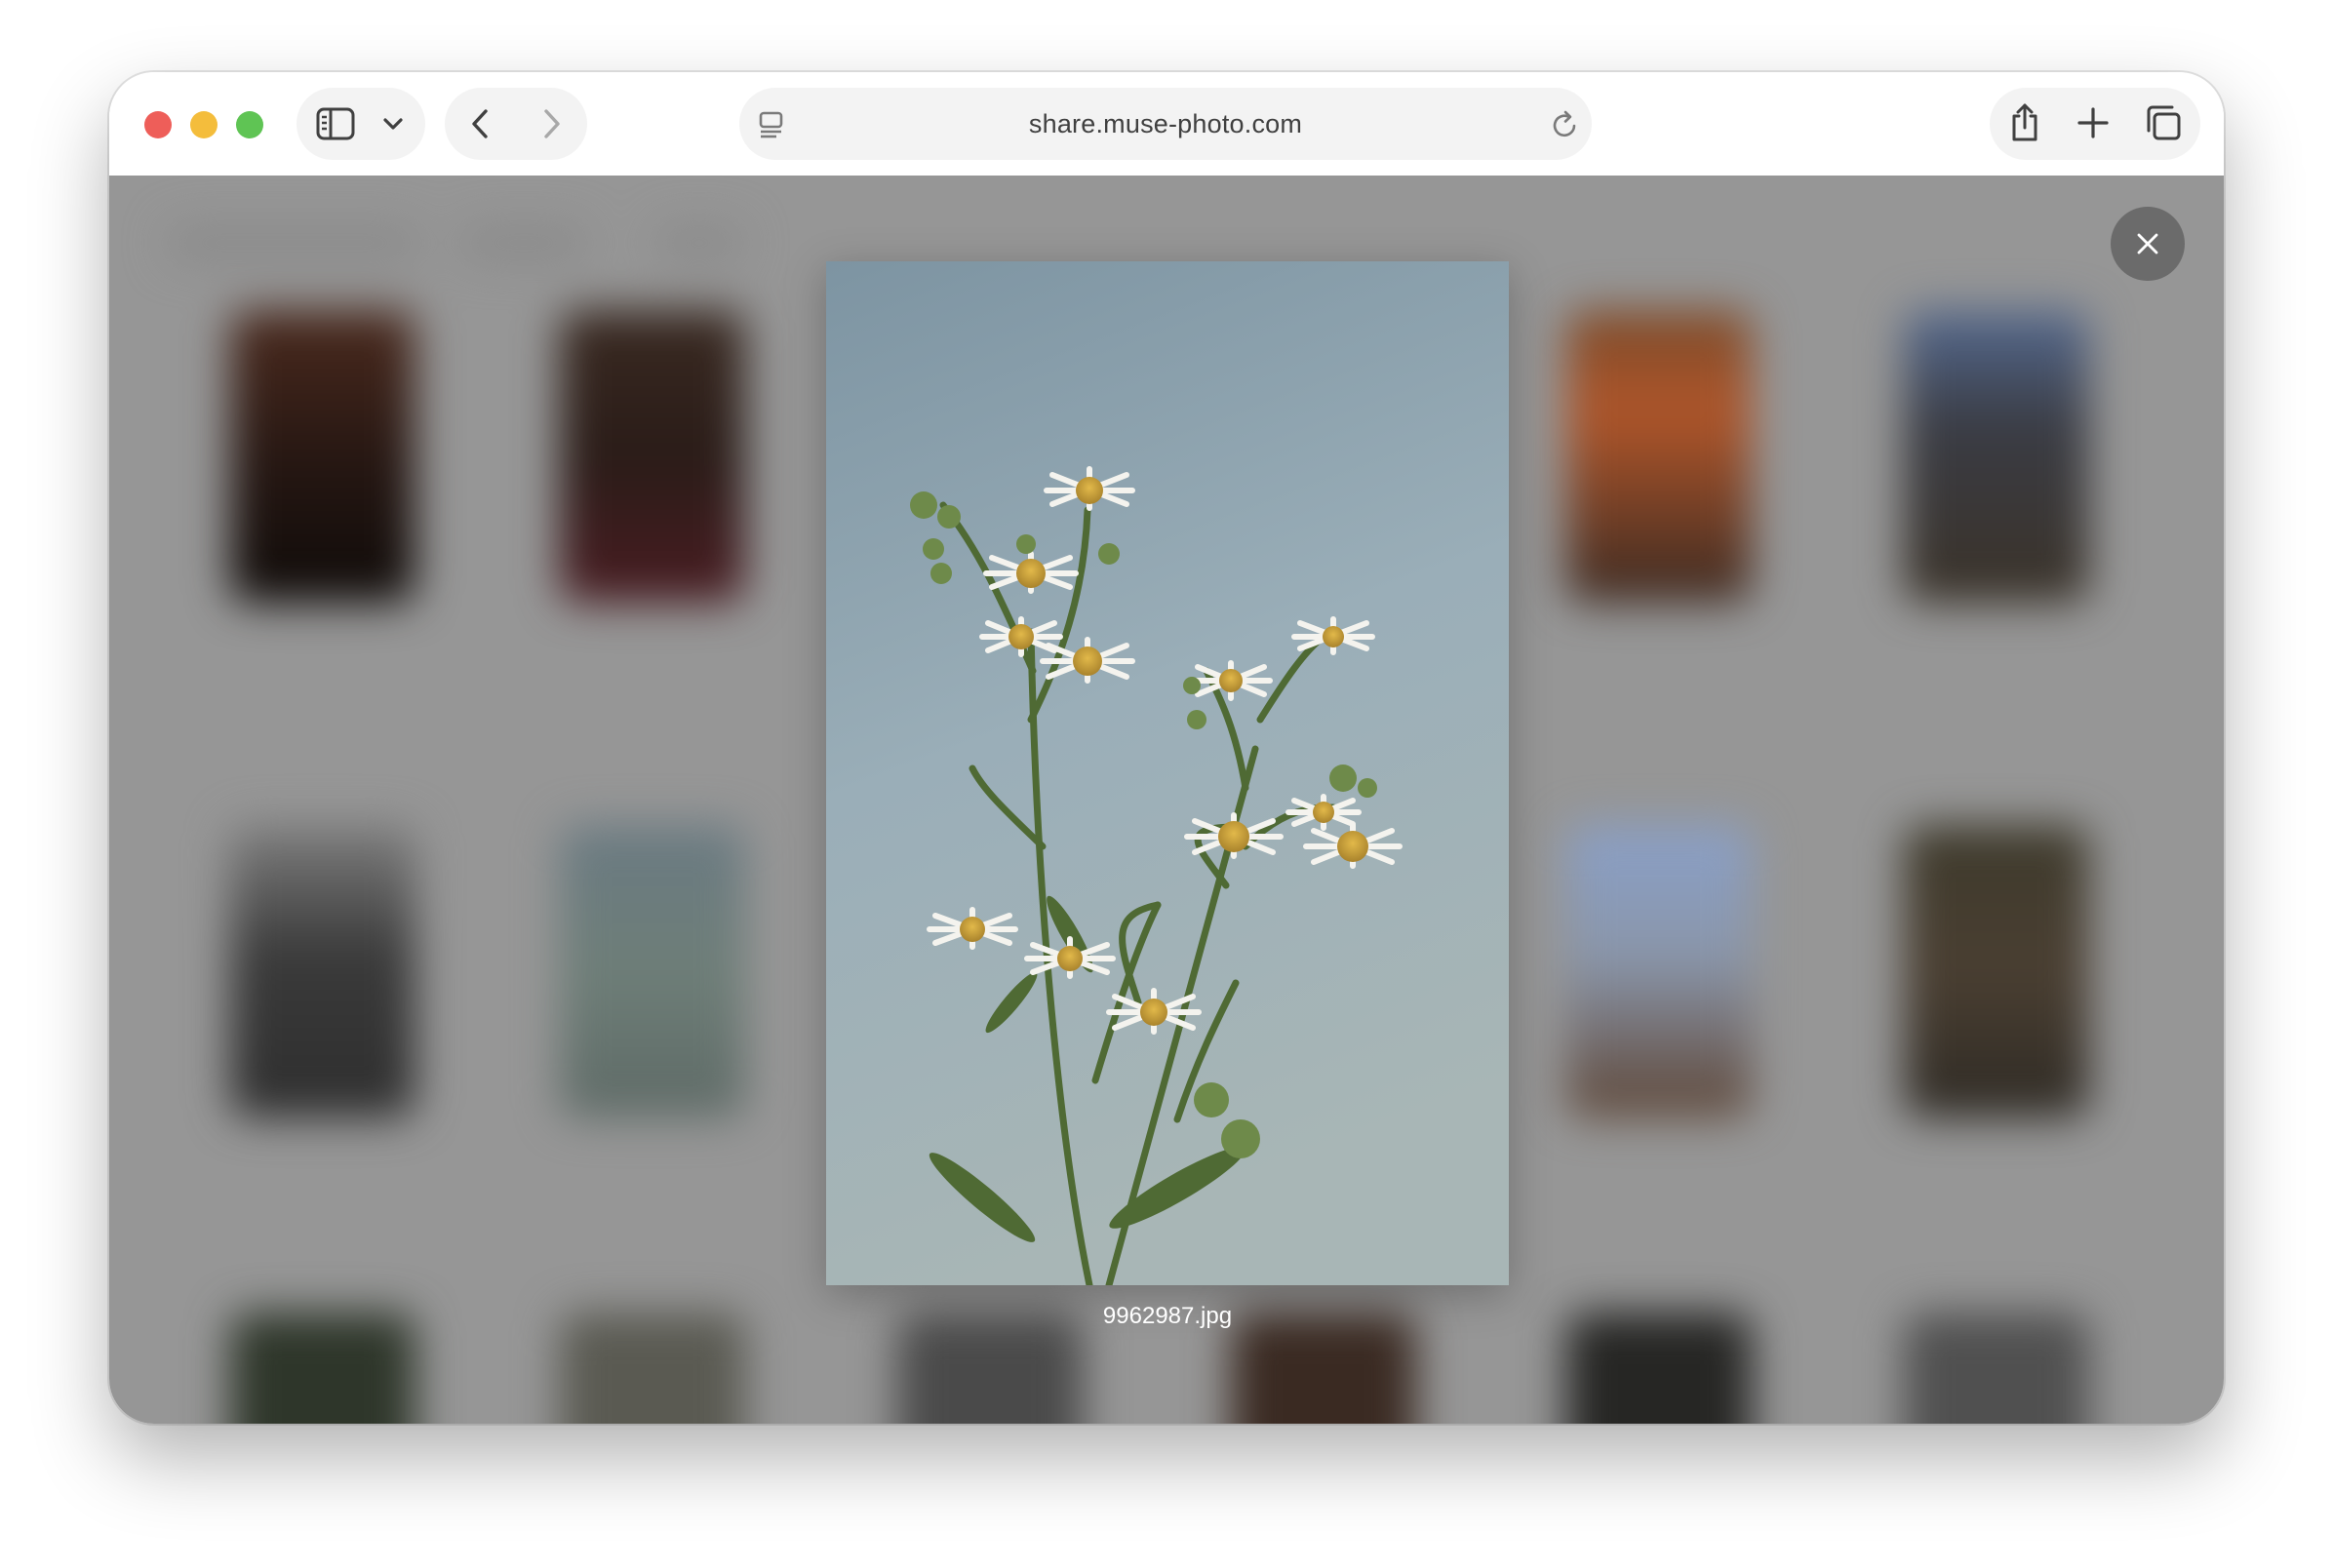 Image resolution: width=2333 pixels, height=1568 pixels. I want to click on url-text: share.muse-photo.com, so click(1165, 124).